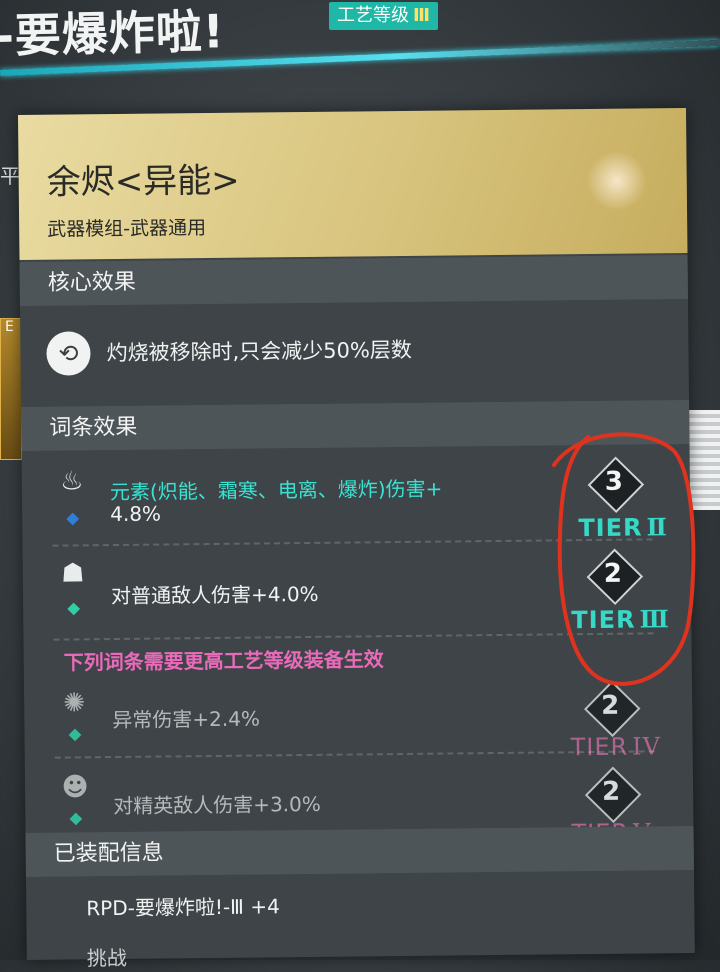 The width and height of the screenshot is (720, 972). Describe the element at coordinates (647, 746) in the screenshot. I see `tier-roman: IV` at that location.